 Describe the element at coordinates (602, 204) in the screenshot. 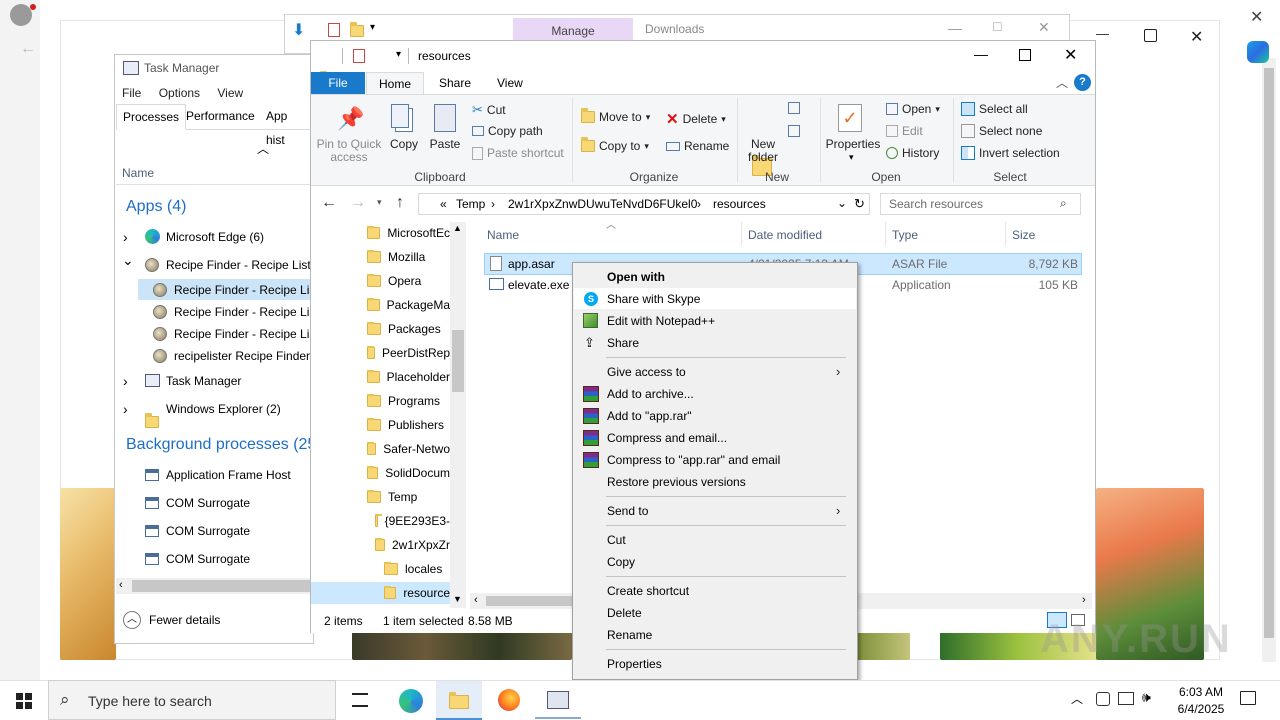

I see `breadcrumb-random-folder: 2w1rXpxZnwDUwuTeNvdD6FUkel0` at that location.